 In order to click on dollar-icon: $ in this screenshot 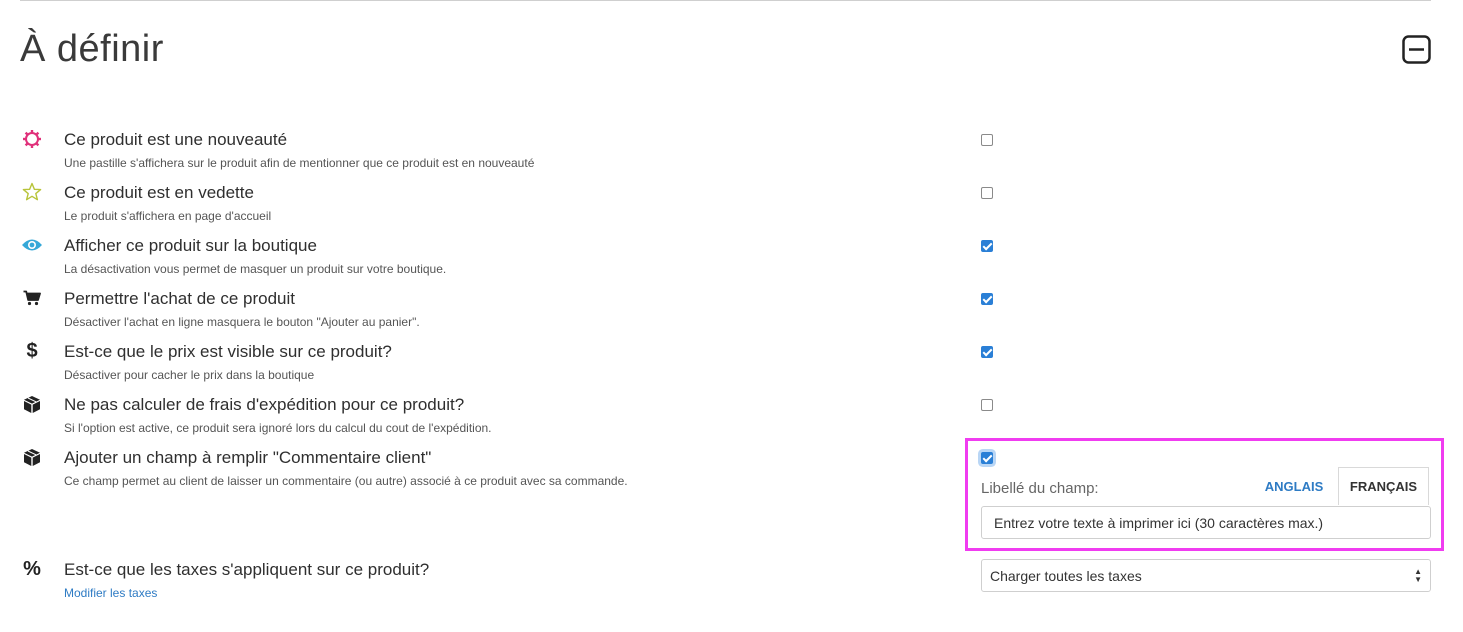, I will do `click(32, 350)`.